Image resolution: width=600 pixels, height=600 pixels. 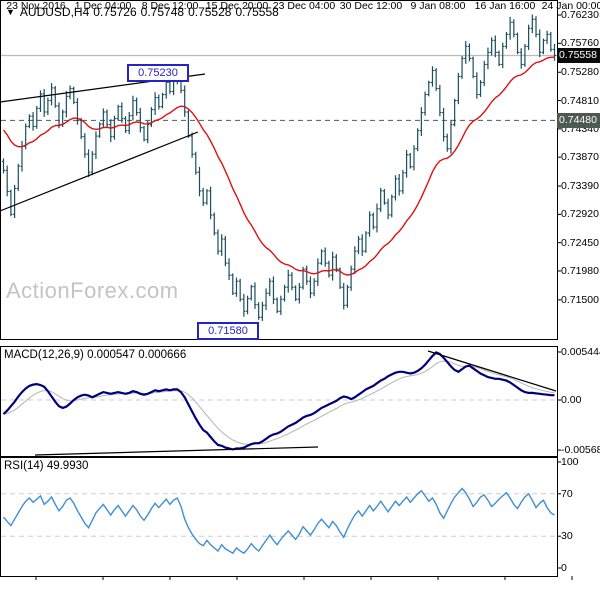 What do you see at coordinates (237, 6) in the screenshot?
I see `time-axis-label: 15 Dec 20:00` at bounding box center [237, 6].